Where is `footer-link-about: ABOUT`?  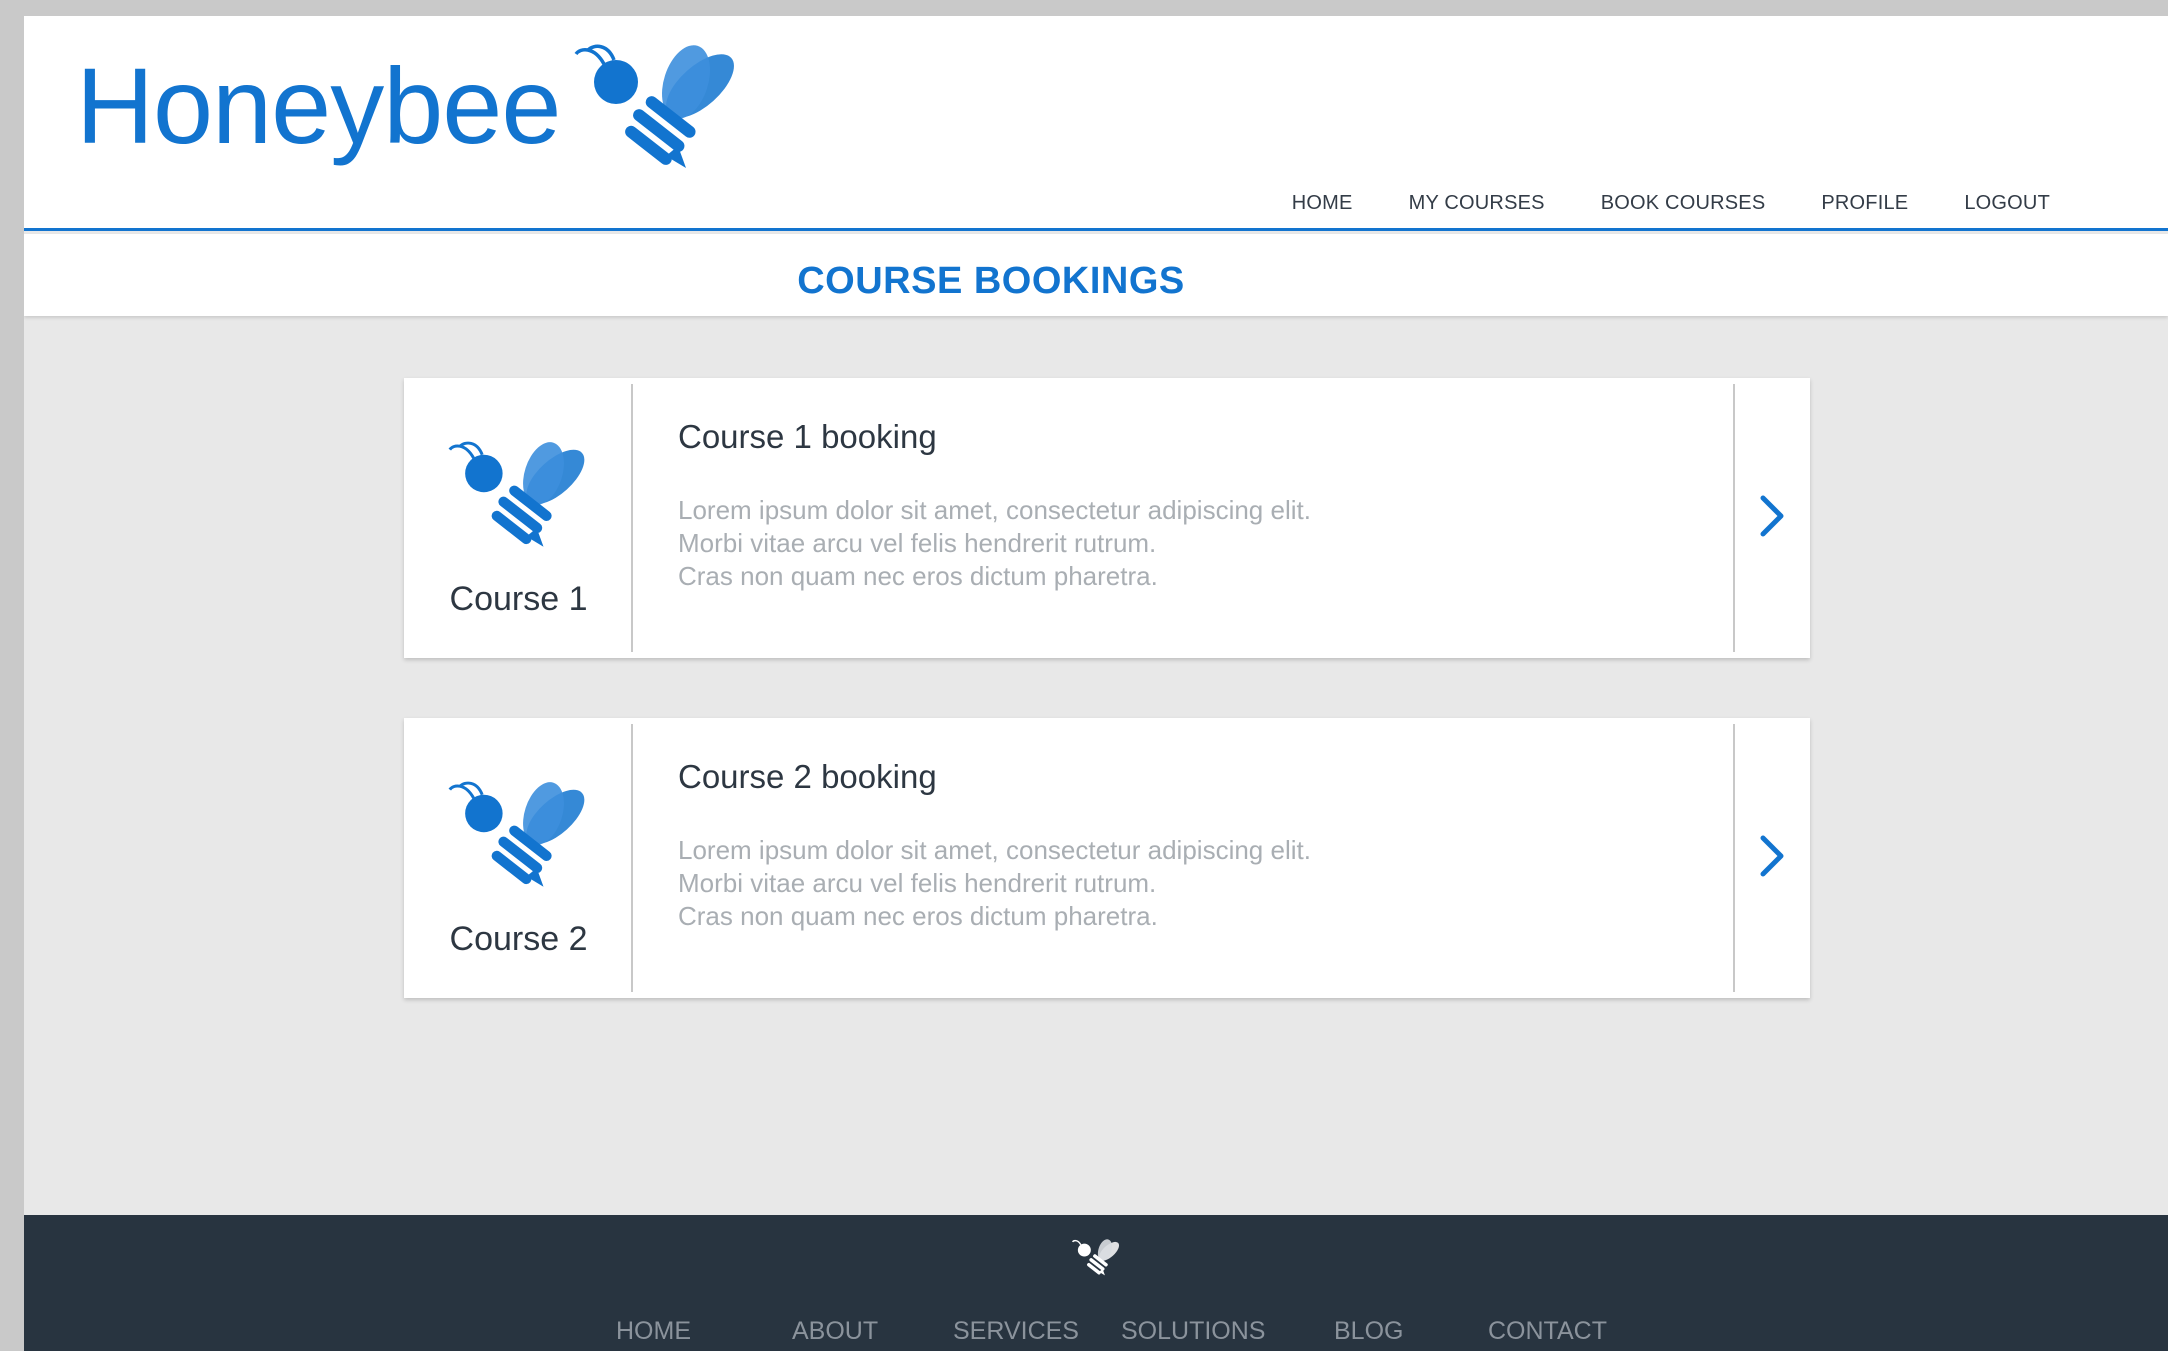 footer-link-about: ABOUT is located at coordinates (835, 1331).